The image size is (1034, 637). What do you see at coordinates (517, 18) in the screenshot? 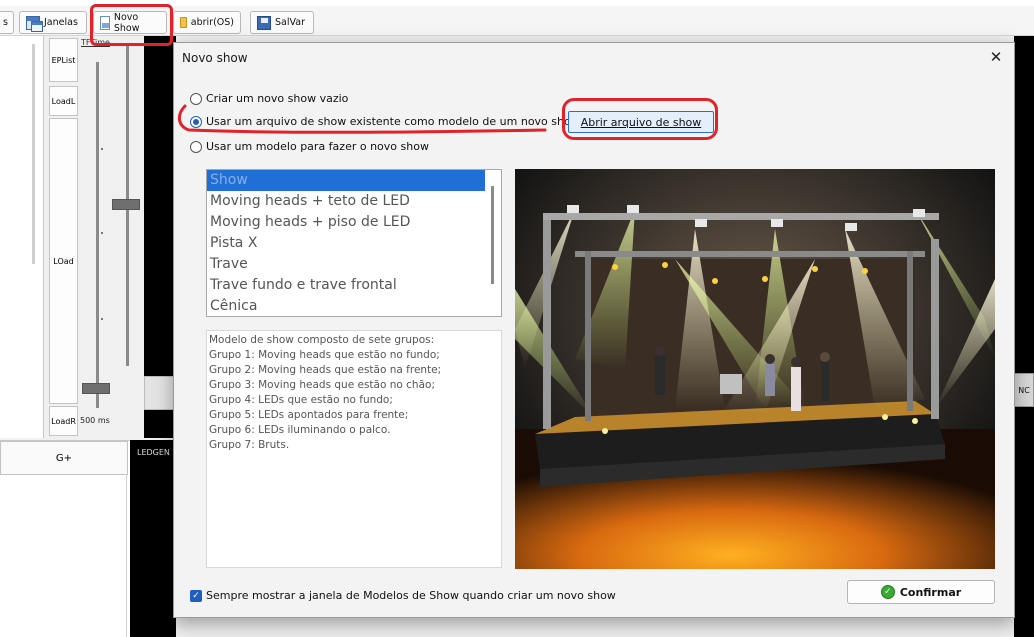
I see `main-toolbar: s Janelas Novo Show abrir(OS) SalVar` at bounding box center [517, 18].